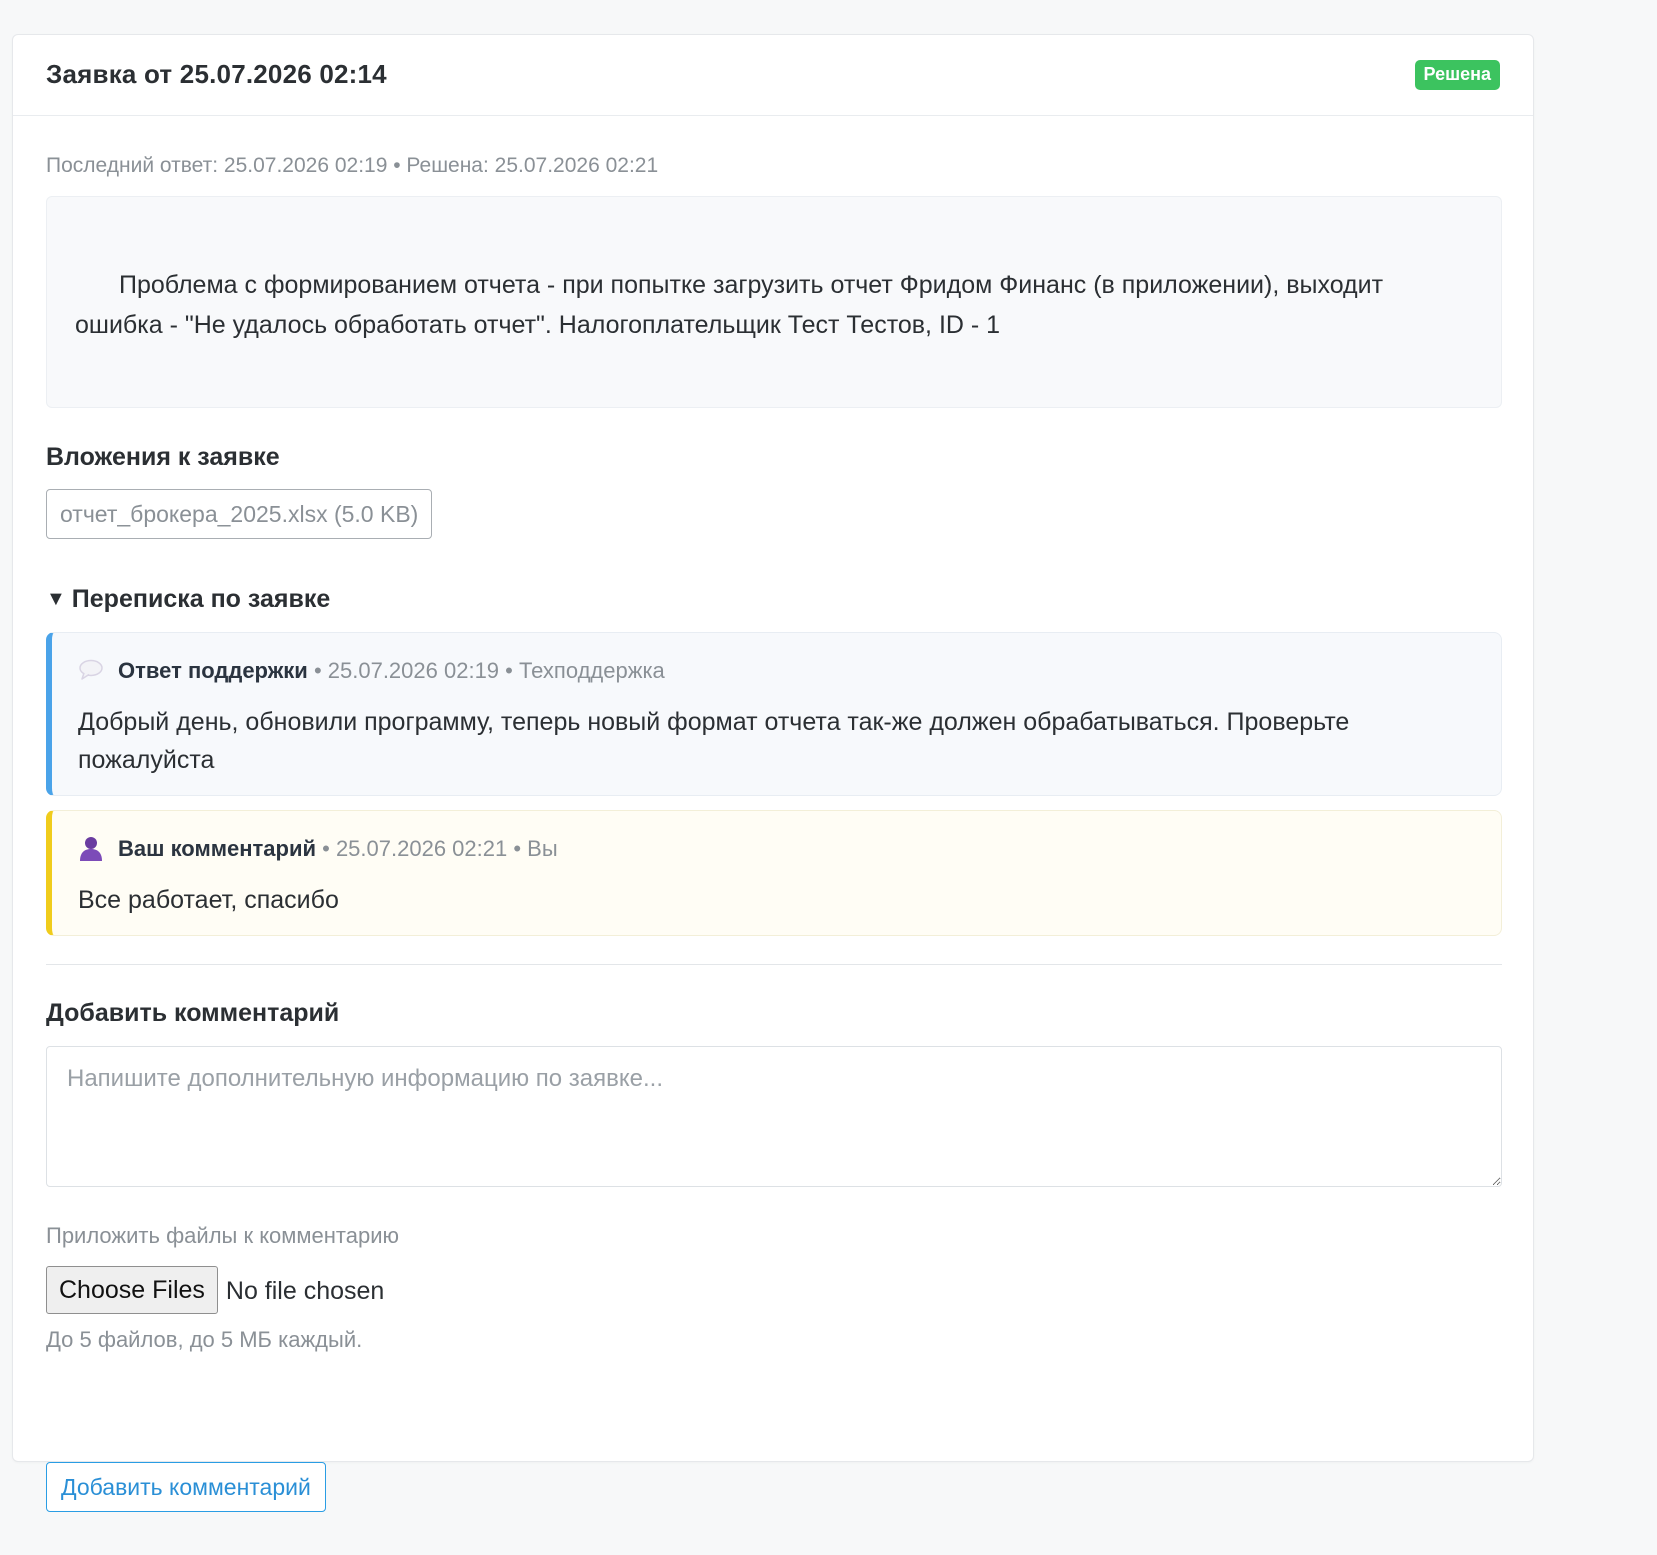 This screenshot has height=1555, width=1657. What do you see at coordinates (201, 599) in the screenshot?
I see `thread-toggle-label: Переписка по заявке` at bounding box center [201, 599].